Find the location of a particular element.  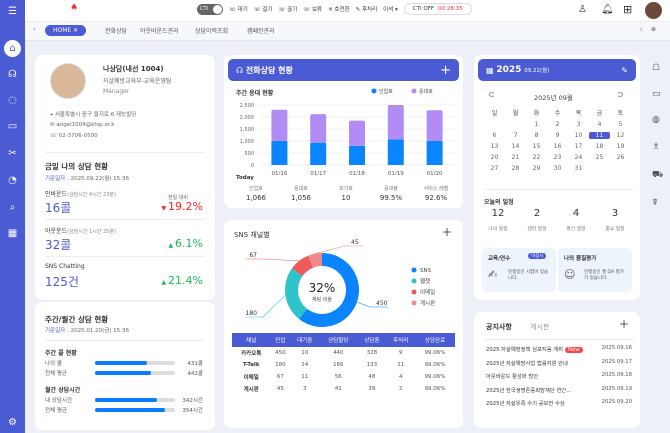

calendar-day: 2 is located at coordinates (557, 124).